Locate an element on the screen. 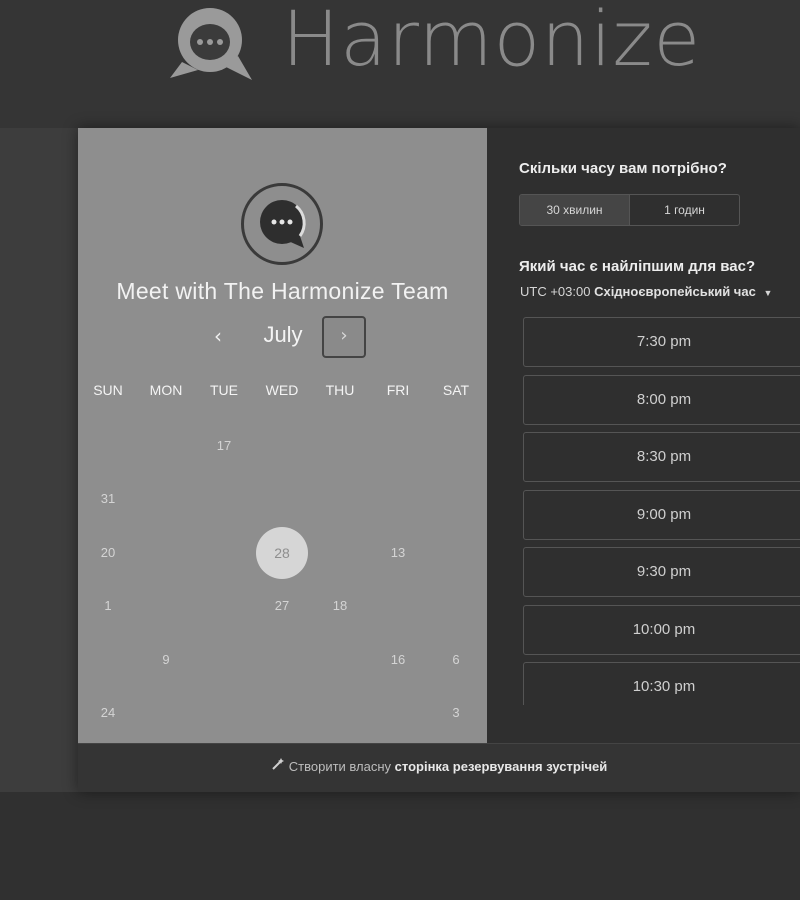 This screenshot has height=900, width=800. weekday-wed: WED is located at coordinates (282, 390).